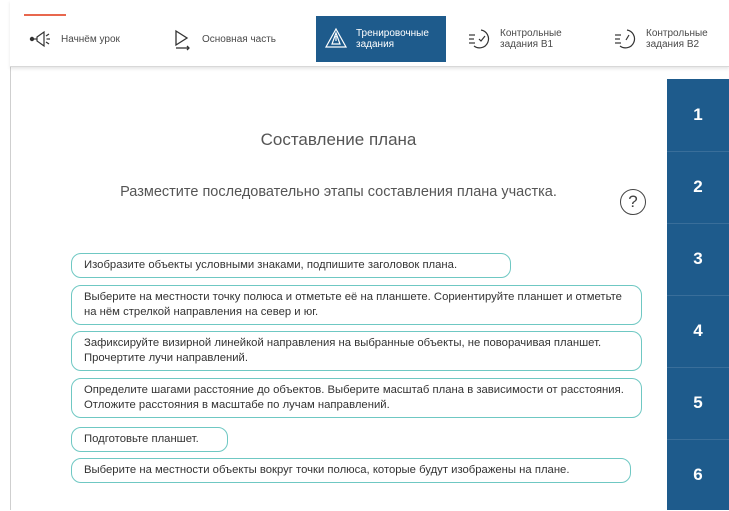 The width and height of the screenshot is (729, 511). I want to click on megaphone-icon, so click(41, 39).